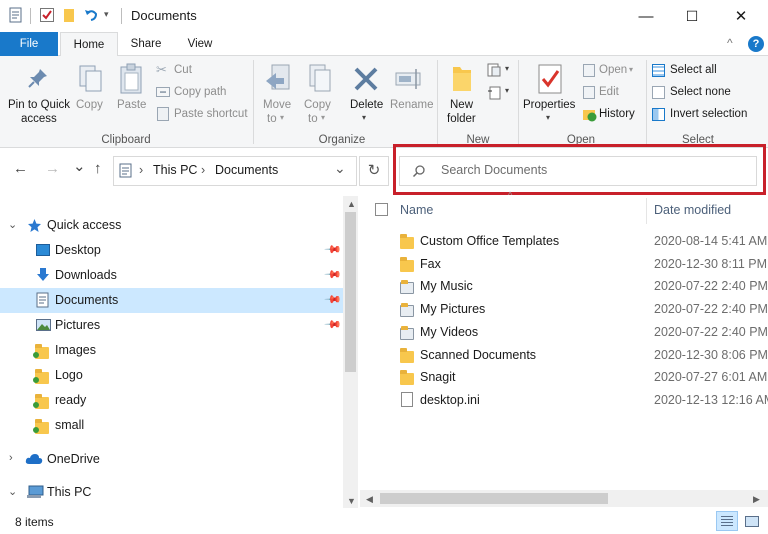 This screenshot has height=534, width=768. What do you see at coordinates (611, 71) in the screenshot?
I see `open-button: Open ▾` at bounding box center [611, 71].